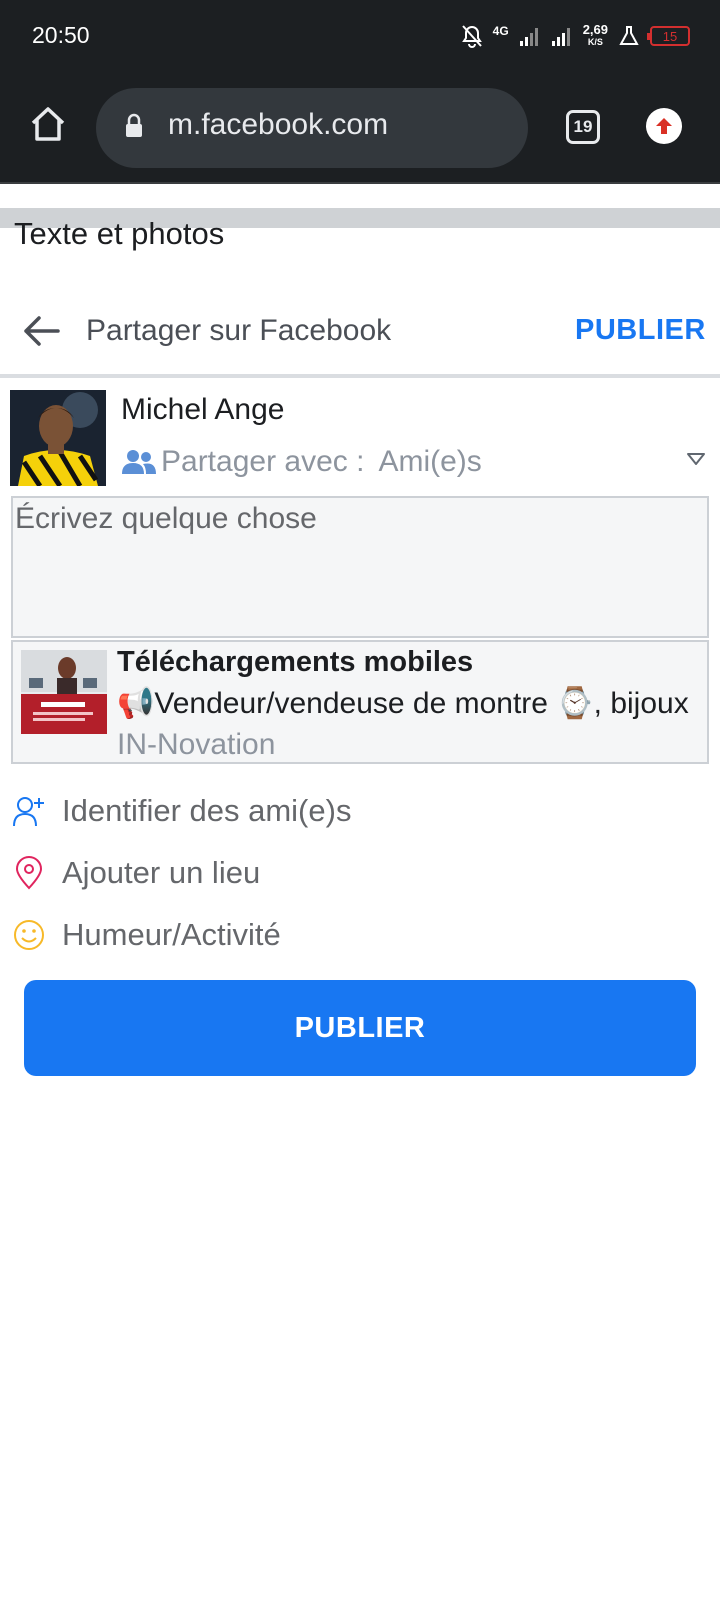  What do you see at coordinates (41, 331) in the screenshot?
I see `back-arrow-icon` at bounding box center [41, 331].